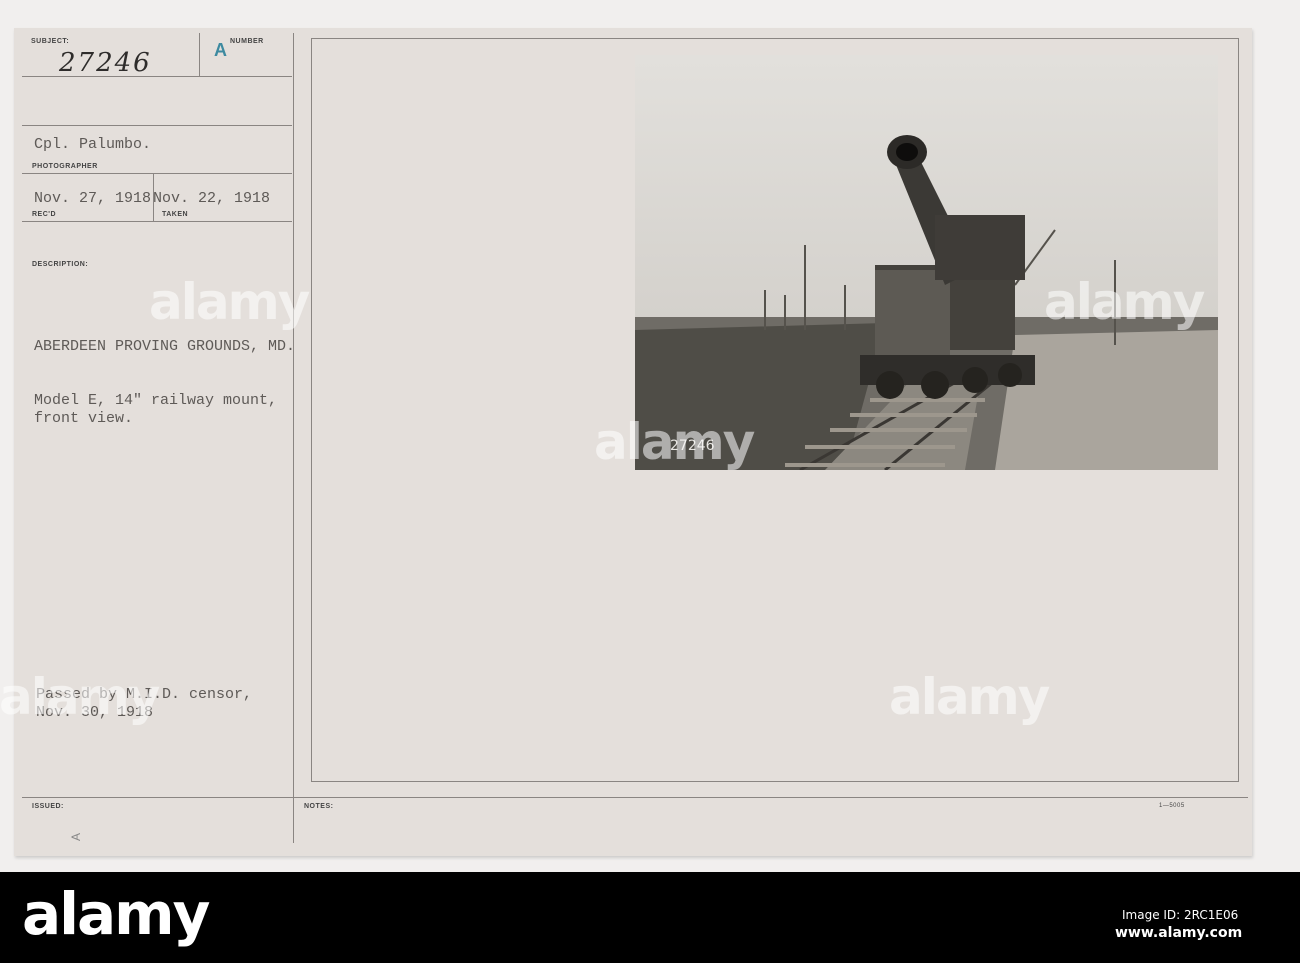 The width and height of the screenshot is (1300, 963). What do you see at coordinates (156, 400) in the screenshot?
I see `description-line-1: Model E, 14" railway mount,` at bounding box center [156, 400].